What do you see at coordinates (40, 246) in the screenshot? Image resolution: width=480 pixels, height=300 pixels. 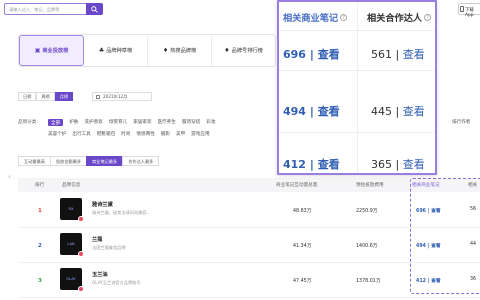 I see `rank-number: 2` at bounding box center [40, 246].